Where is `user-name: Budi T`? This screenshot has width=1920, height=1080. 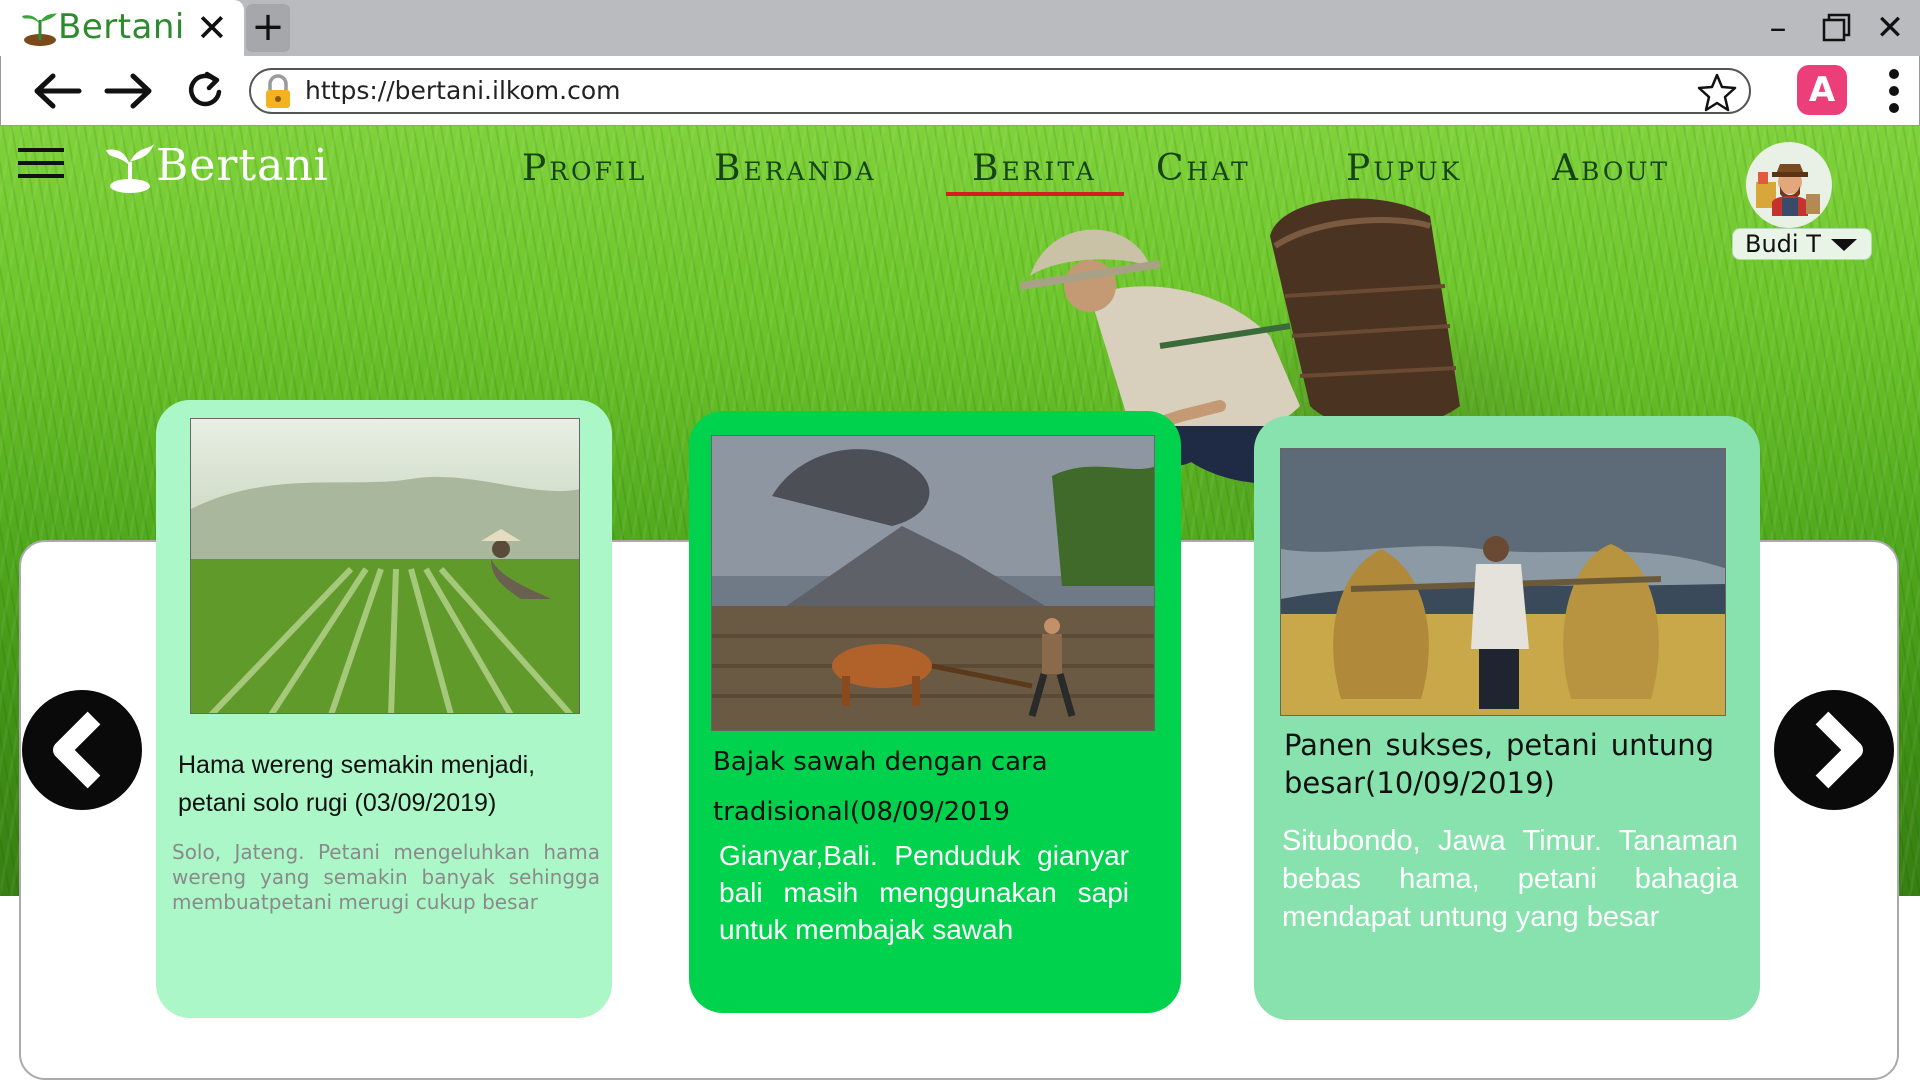
user-name: Budi T is located at coordinates (1783, 244).